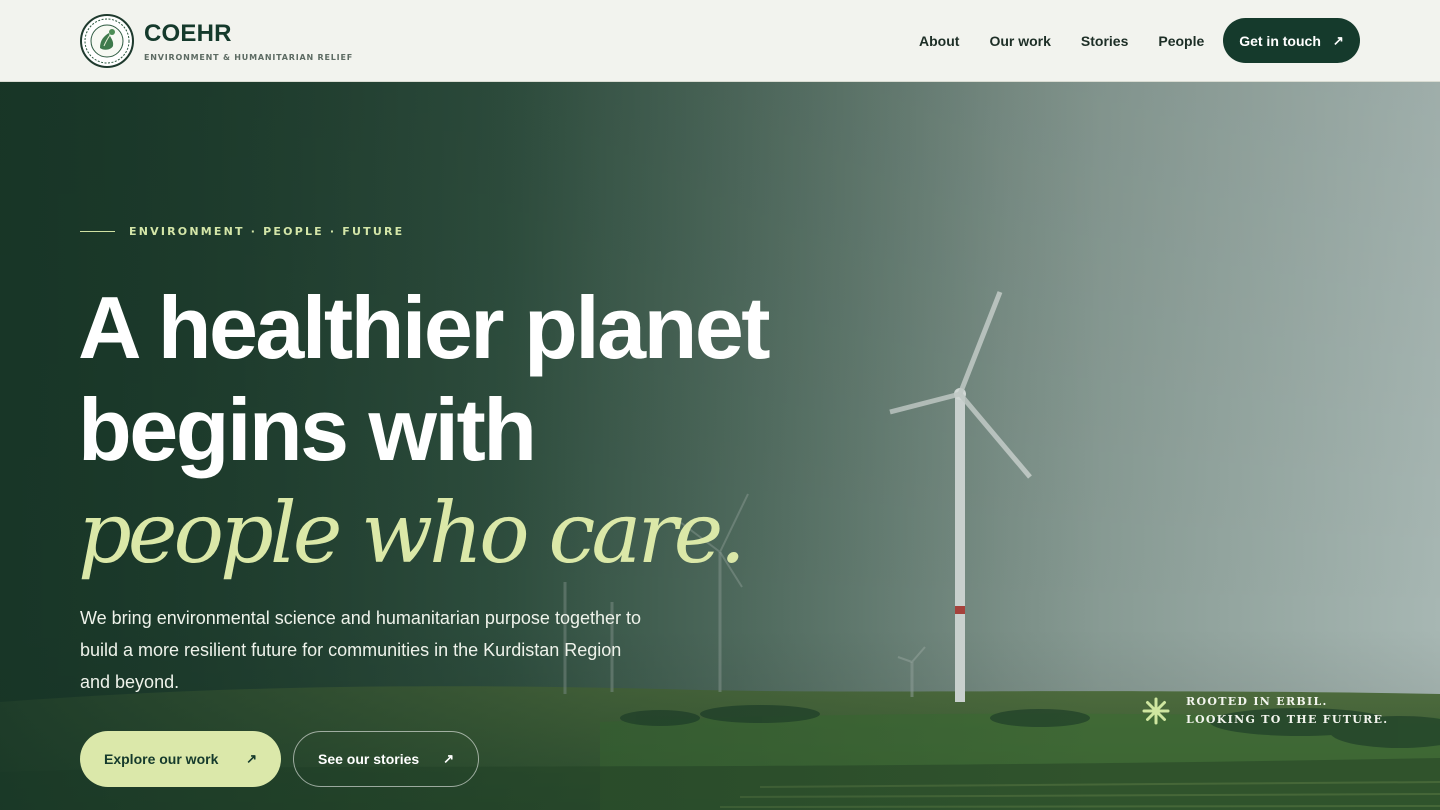 Image resolution: width=1440 pixels, height=810 pixels. I want to click on hero-eyebrow: ENVIRONMENT · PEOPLE · FUTURE, so click(242, 231).